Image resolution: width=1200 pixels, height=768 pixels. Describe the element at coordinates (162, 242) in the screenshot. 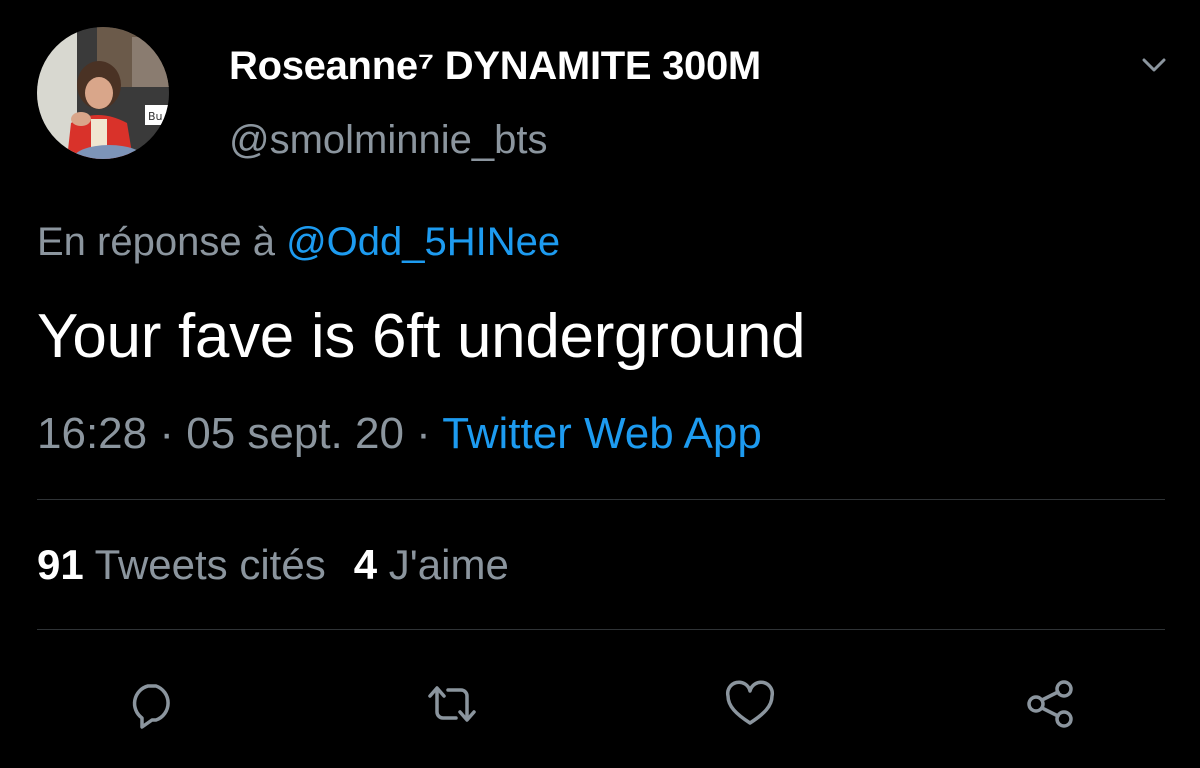

I see `reply-prefix: En réponse à` at that location.